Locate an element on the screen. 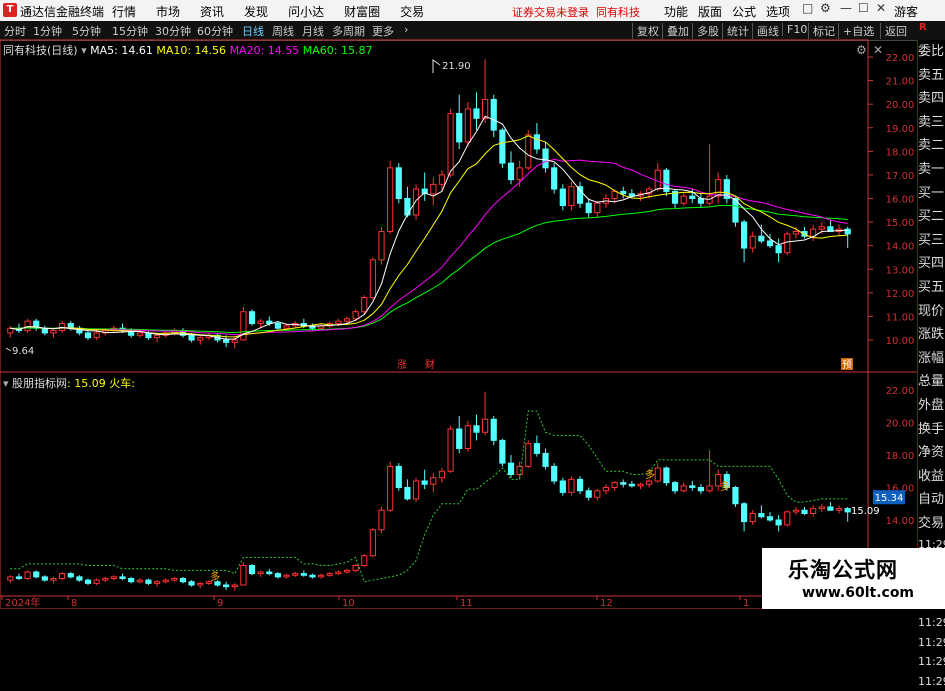 The width and height of the screenshot is (945, 691). signal-tag: 多 is located at coordinates (725, 486).